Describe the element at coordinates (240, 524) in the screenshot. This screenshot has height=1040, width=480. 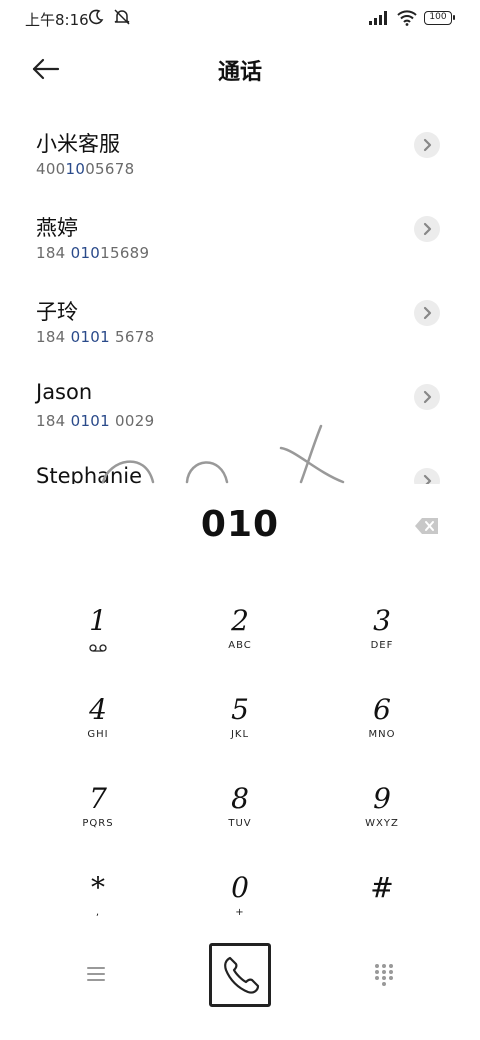
I see `dial-input: 010` at that location.